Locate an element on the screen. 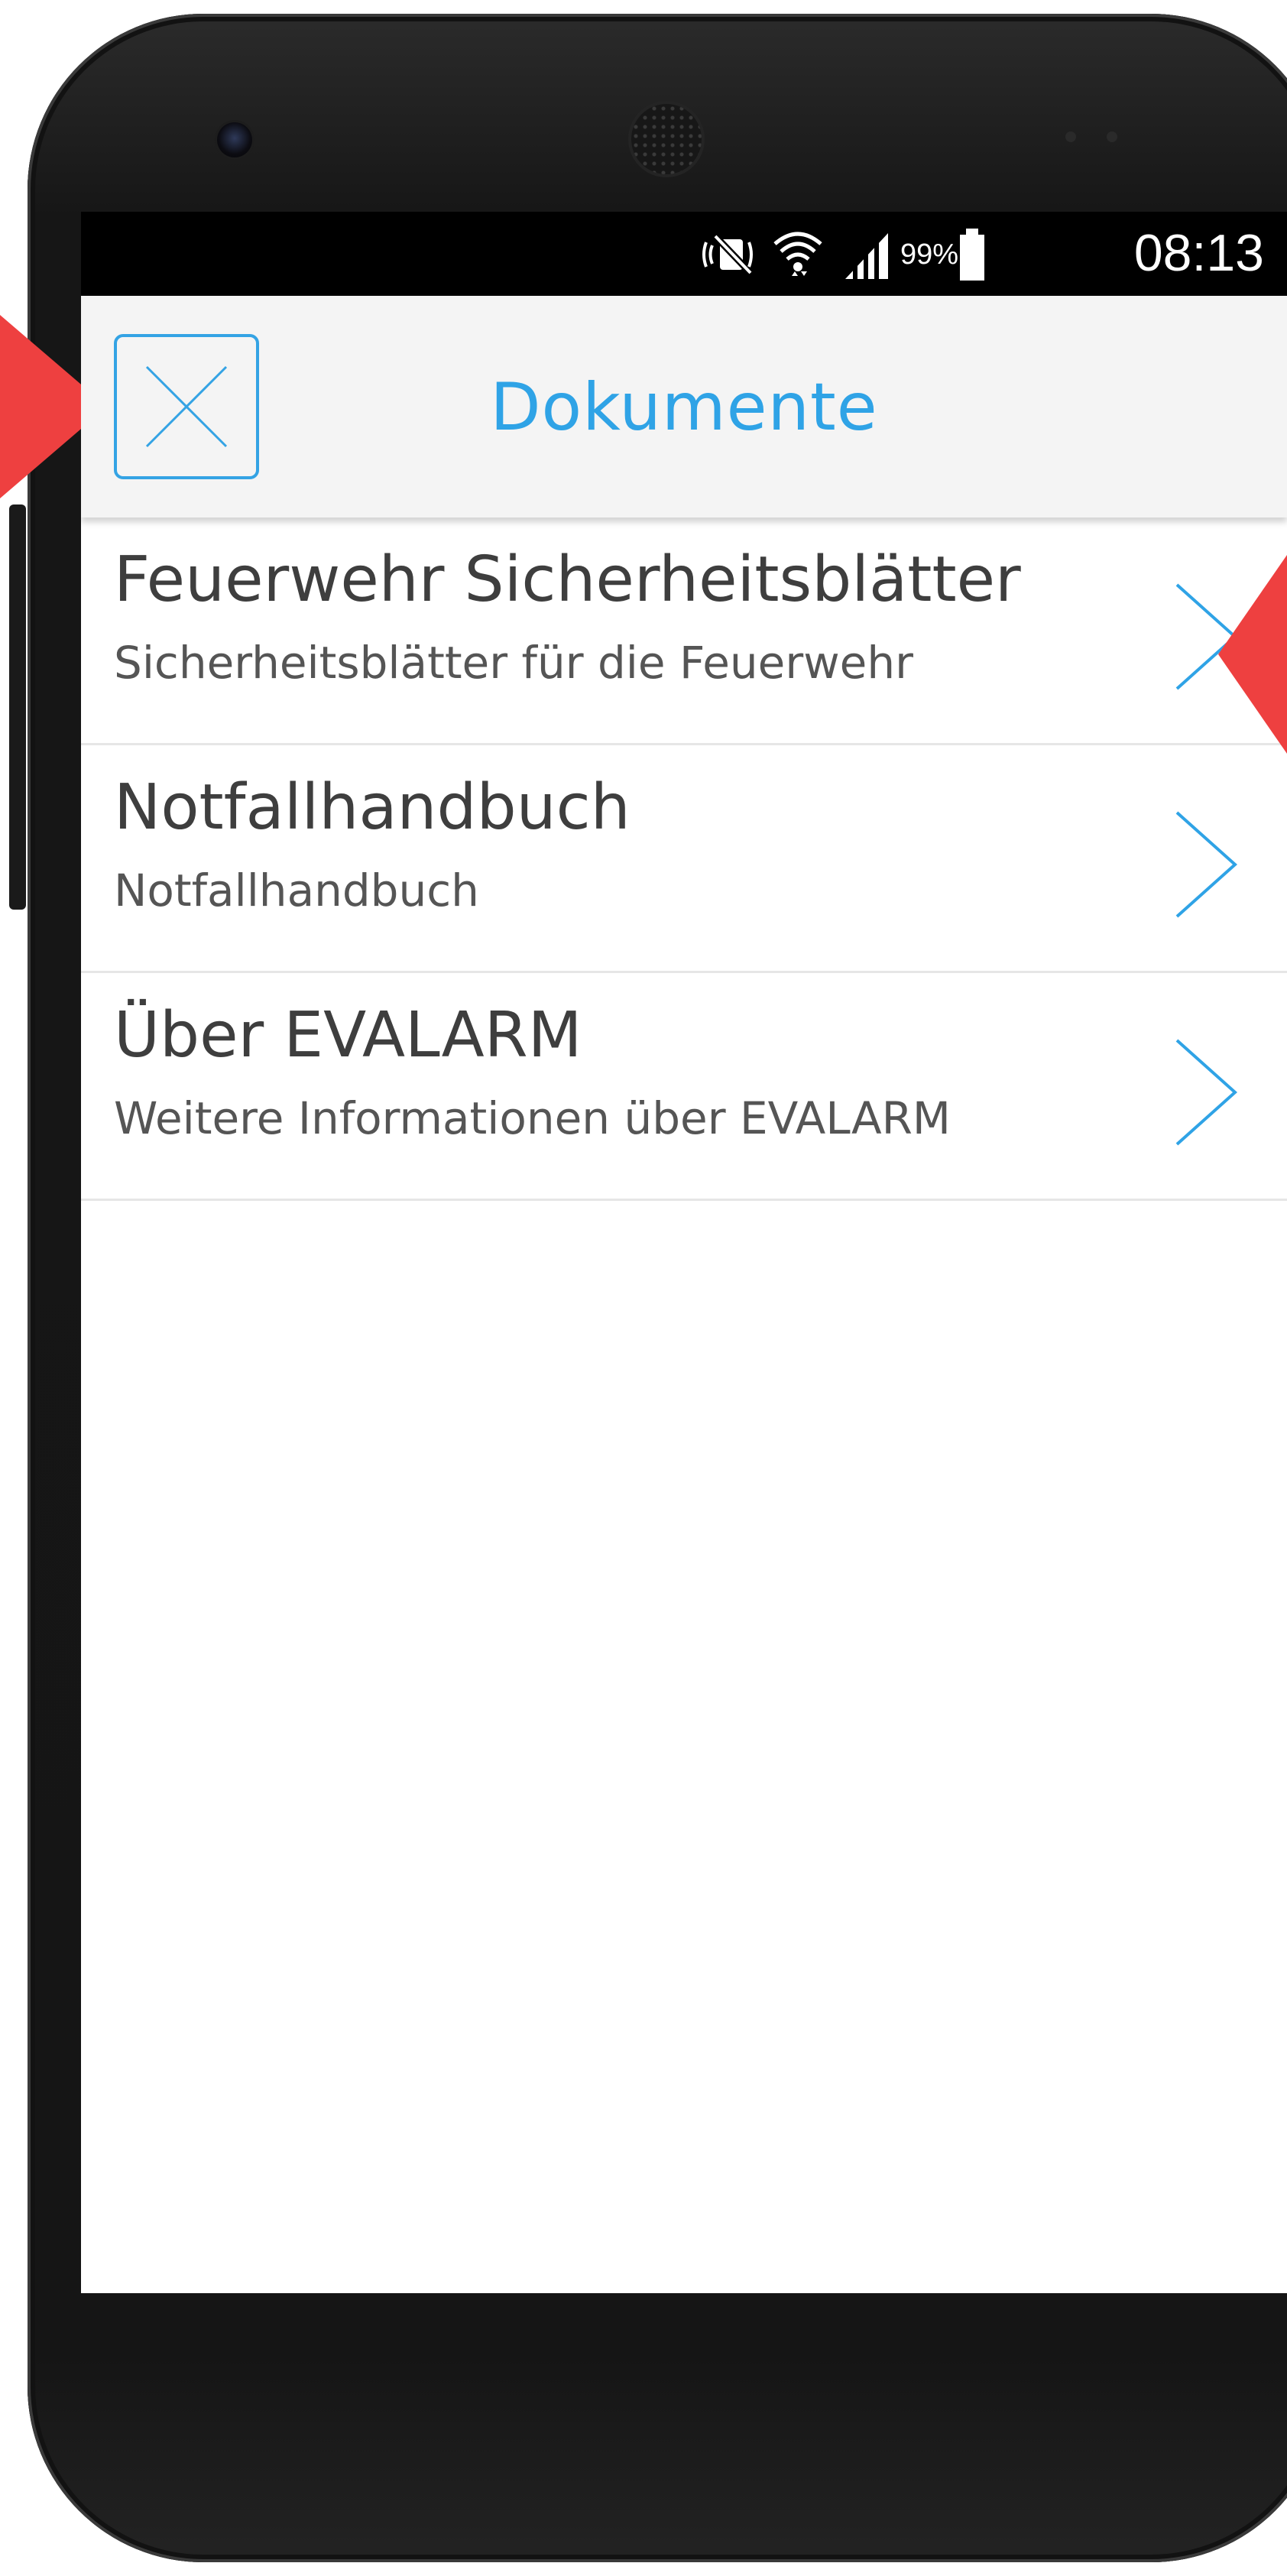 This screenshot has width=1287, height=2576. status-bar: 99% 08:13 is located at coordinates (684, 254).